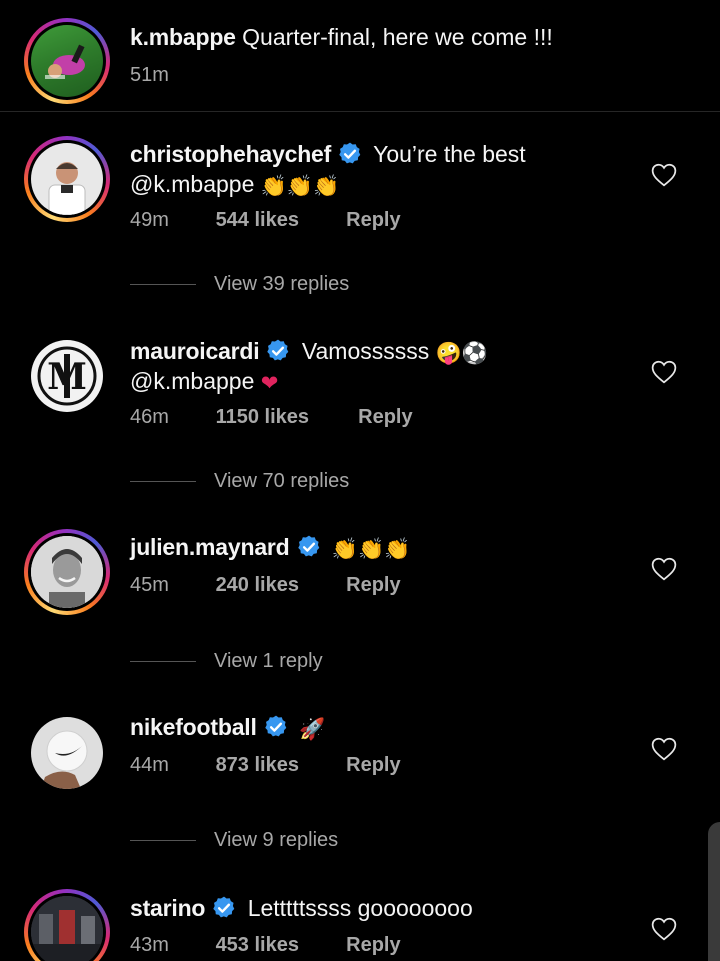 This screenshot has height=961, width=720. I want to click on view-replies-label: View 9 replies, so click(276, 839).